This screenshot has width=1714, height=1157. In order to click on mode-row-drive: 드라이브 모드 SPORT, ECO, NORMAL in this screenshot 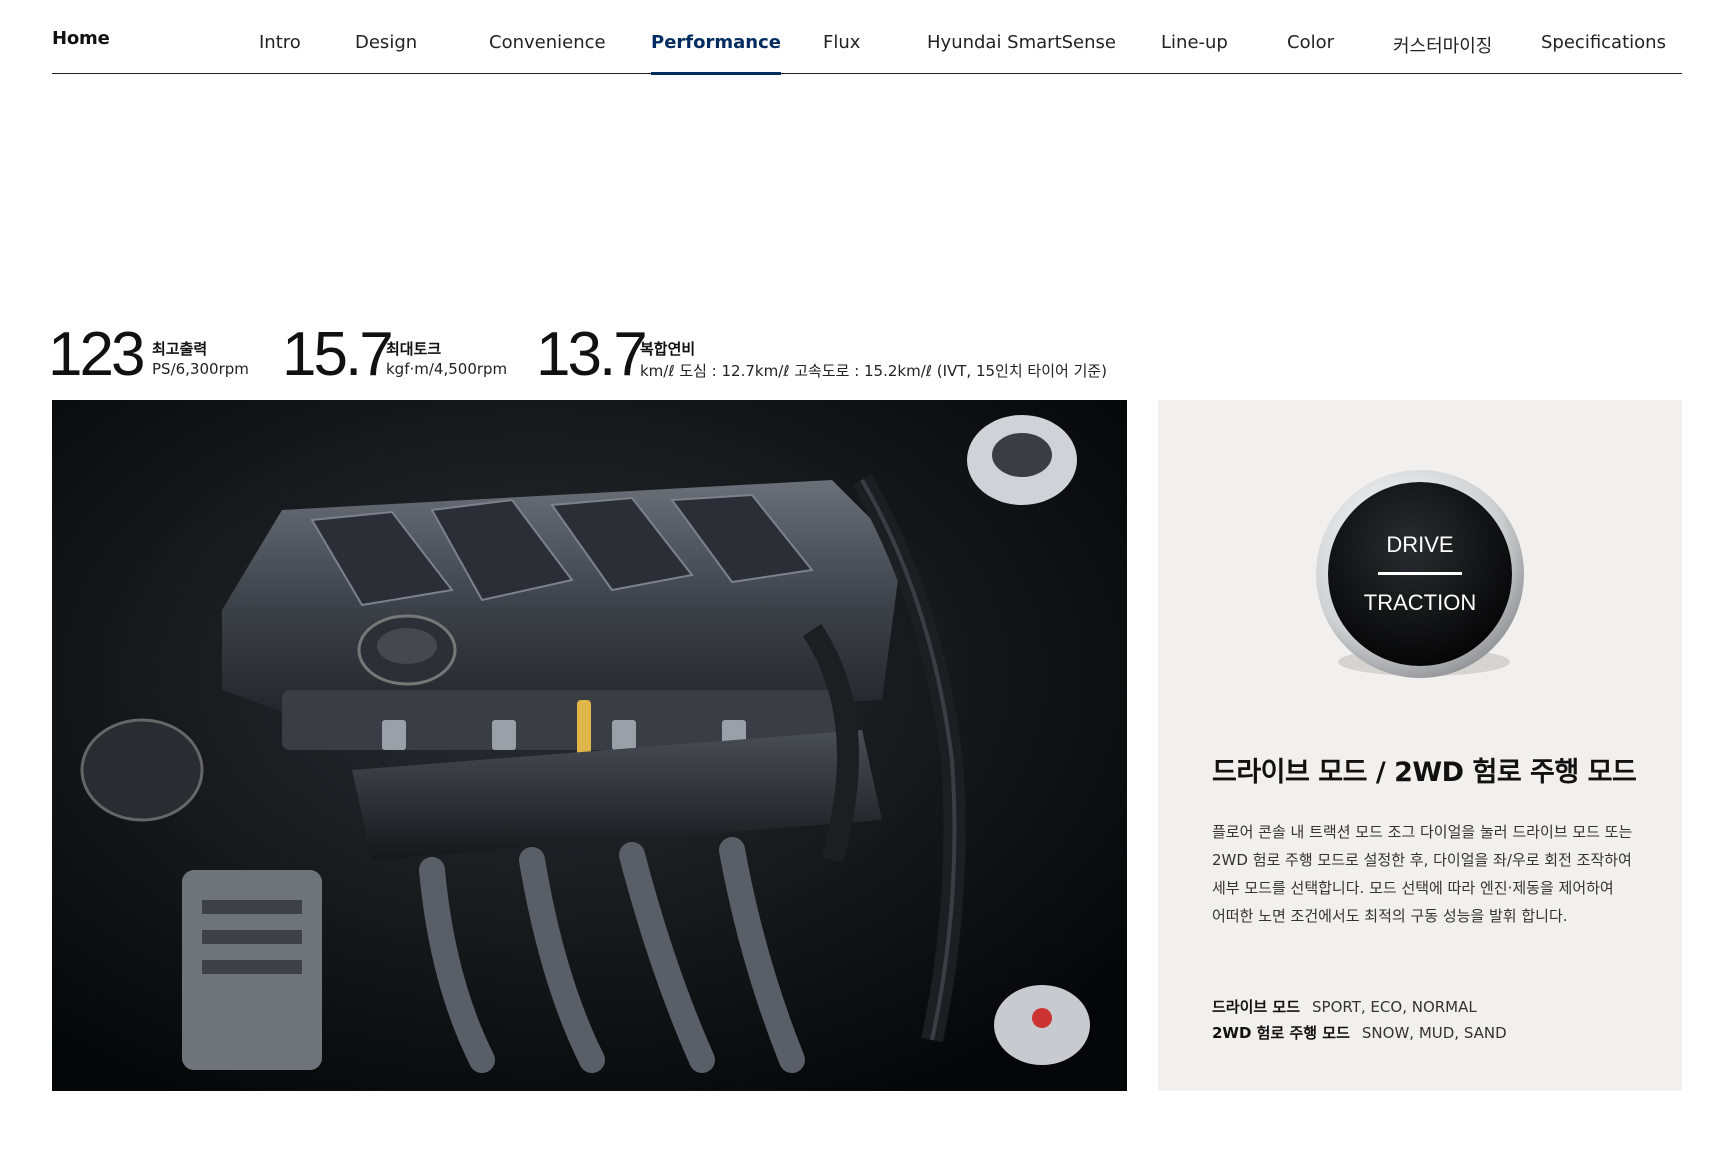, I will do `click(1344, 1006)`.